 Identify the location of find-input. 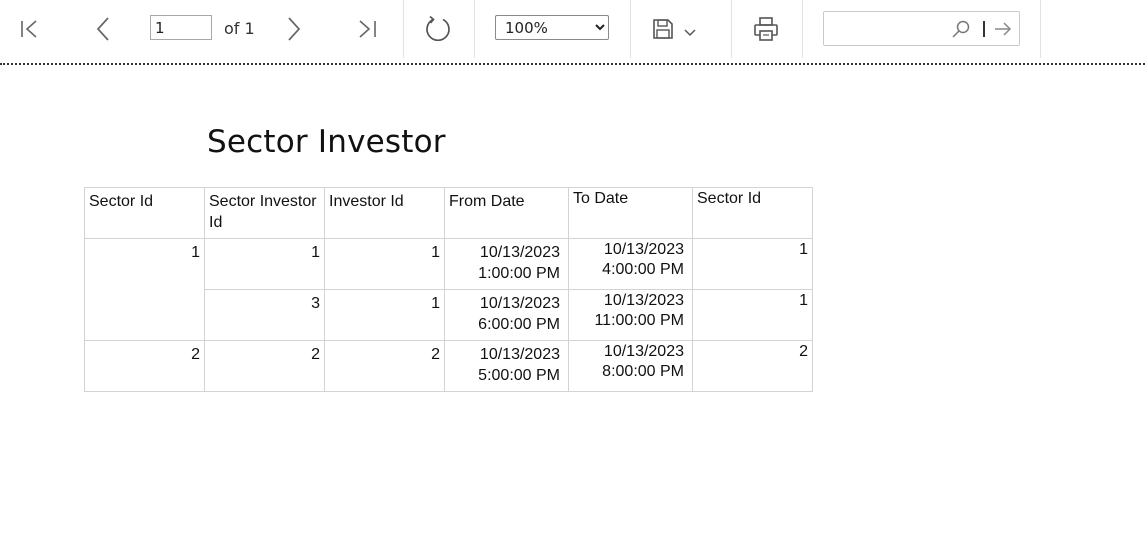
(890, 30).